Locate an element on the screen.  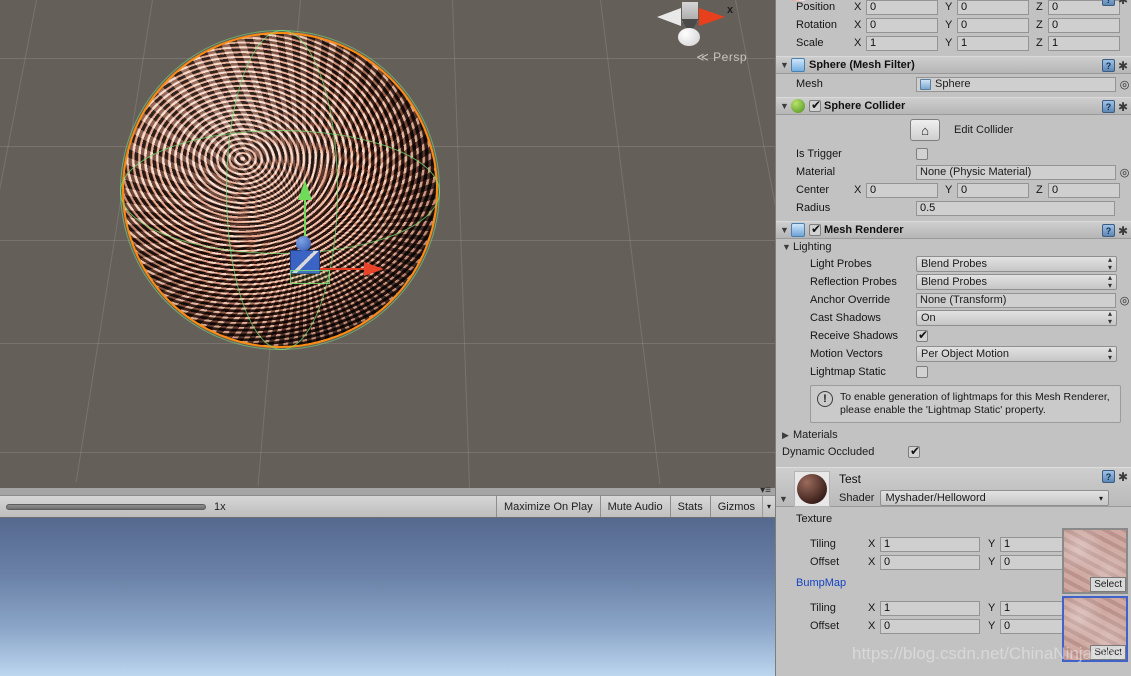
scale-z-field: 1 is located at coordinates (1084, 43).